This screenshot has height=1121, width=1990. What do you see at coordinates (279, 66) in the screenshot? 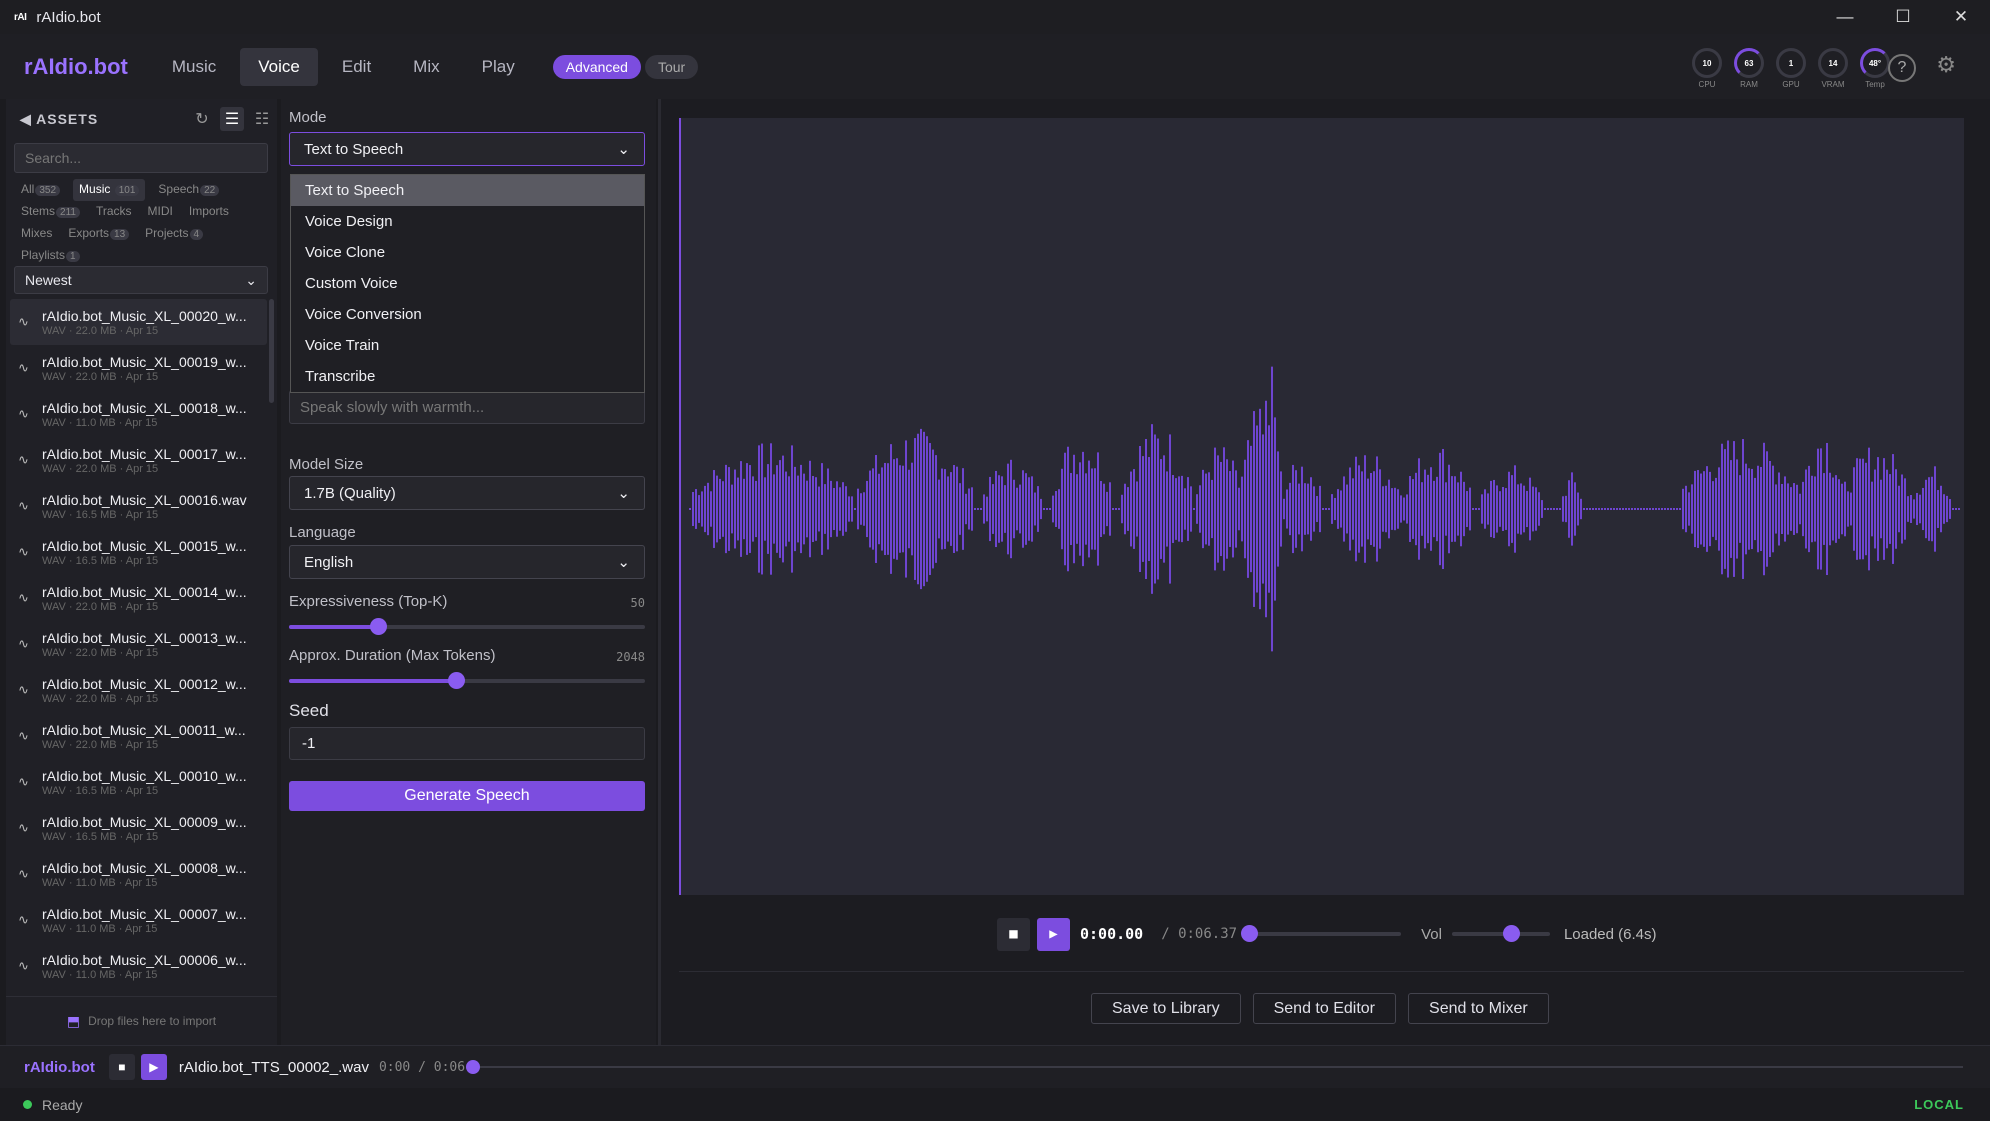
I see `tab-voice: Voice` at bounding box center [279, 66].